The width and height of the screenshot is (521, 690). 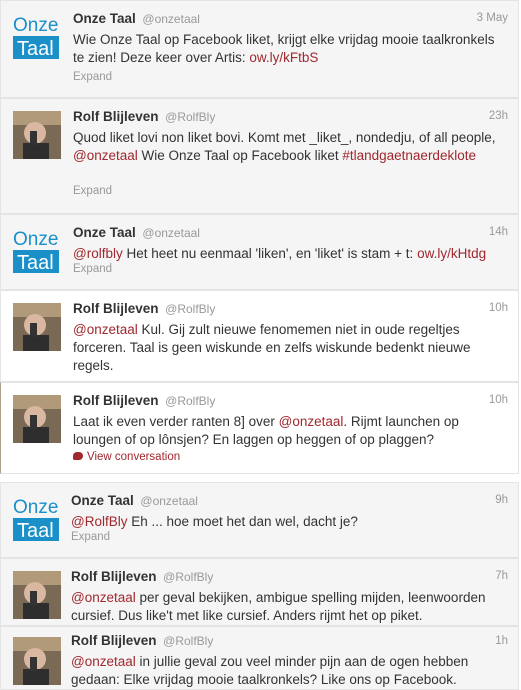 What do you see at coordinates (501, 641) in the screenshot?
I see `timestamp: 1h` at bounding box center [501, 641].